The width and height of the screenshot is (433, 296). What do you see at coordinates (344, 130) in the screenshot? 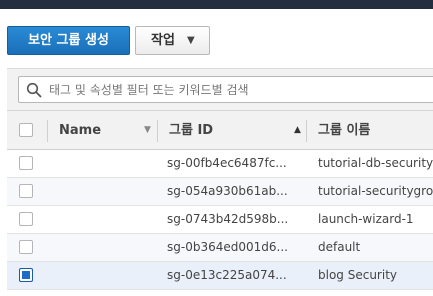
I see `column-header-group-name: 그룹 이름` at bounding box center [344, 130].